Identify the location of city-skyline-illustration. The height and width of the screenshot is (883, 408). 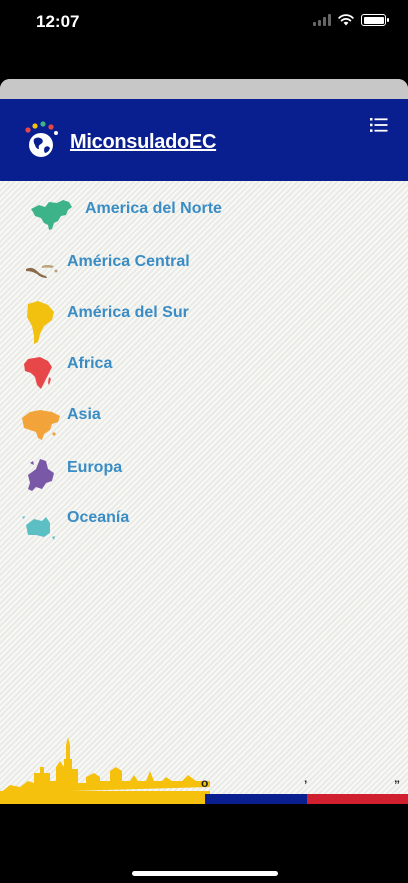
(105, 768).